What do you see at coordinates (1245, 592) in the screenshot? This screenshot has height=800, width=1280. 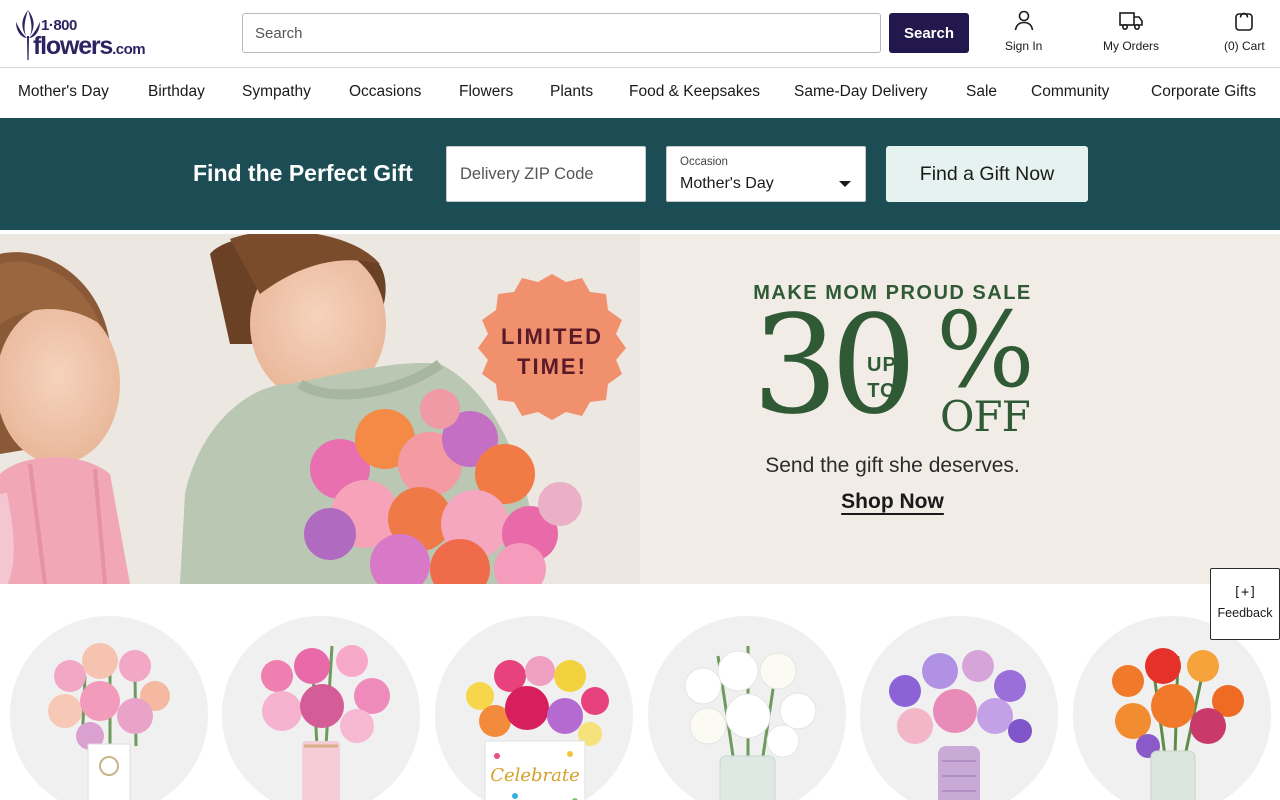 I see `expand-icon: [+]` at bounding box center [1245, 592].